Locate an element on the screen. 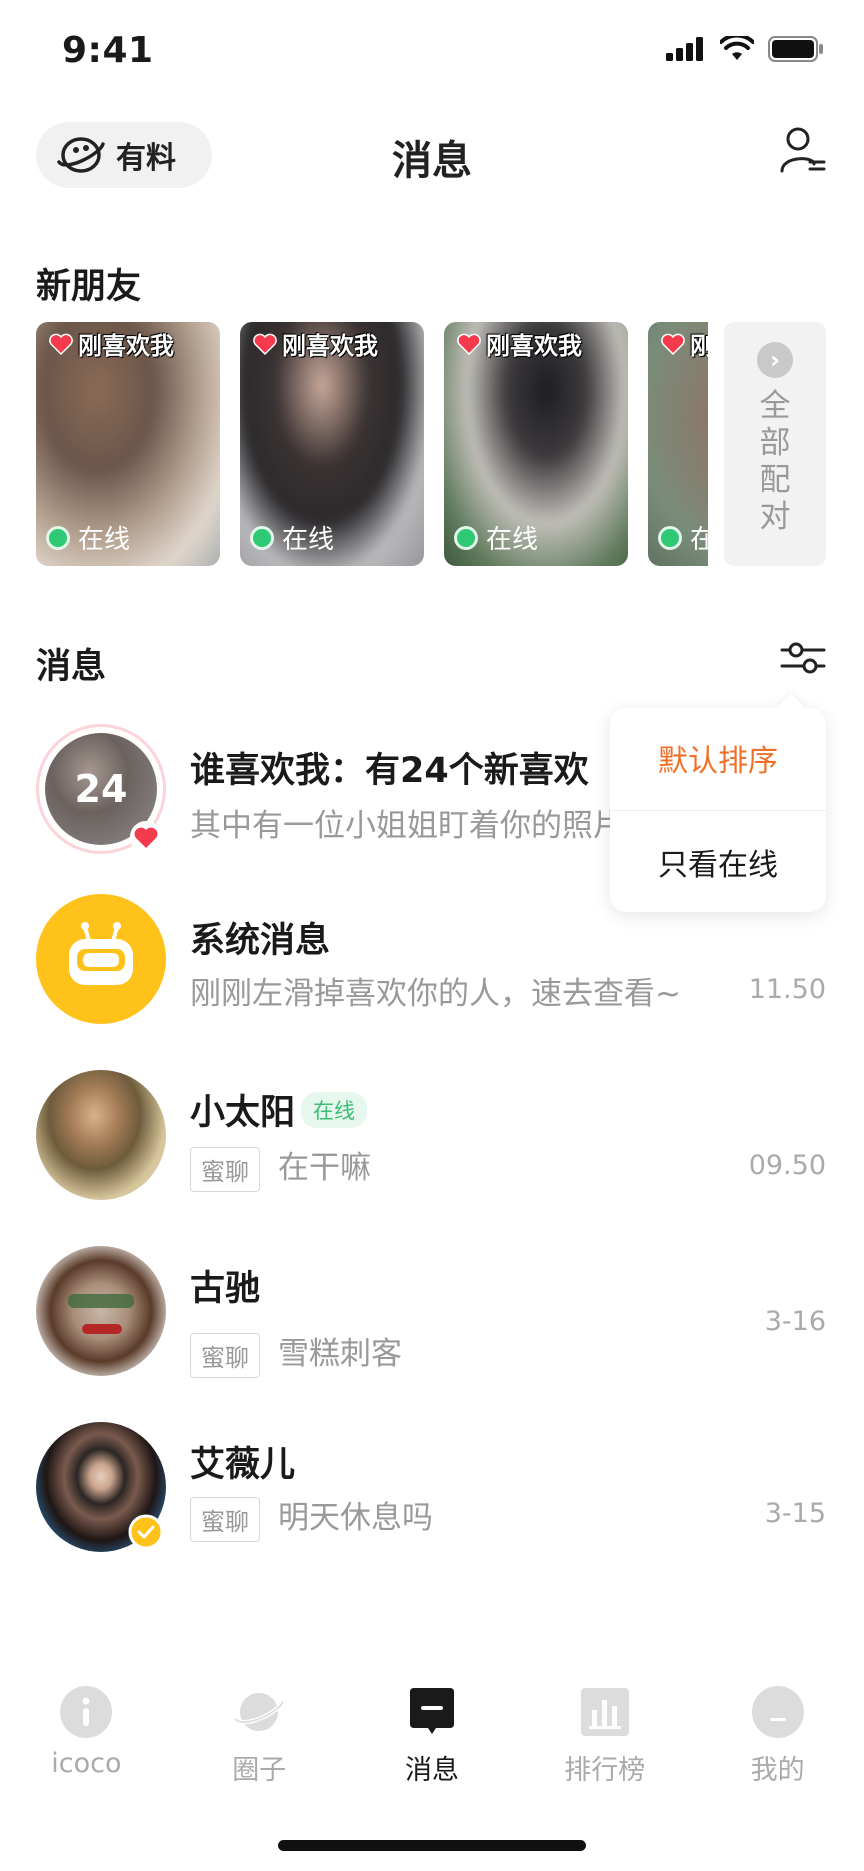  message-time: 3-16 is located at coordinates (795, 1321).